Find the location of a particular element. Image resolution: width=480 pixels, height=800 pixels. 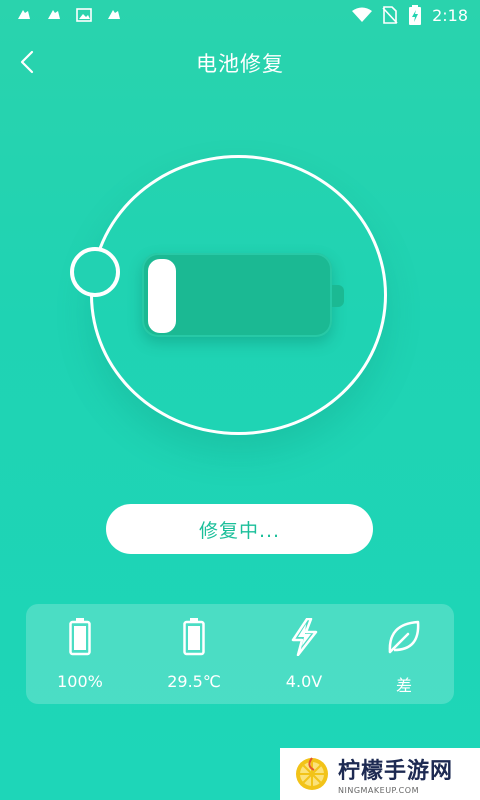

lightning-icon is located at coordinates (304, 637).